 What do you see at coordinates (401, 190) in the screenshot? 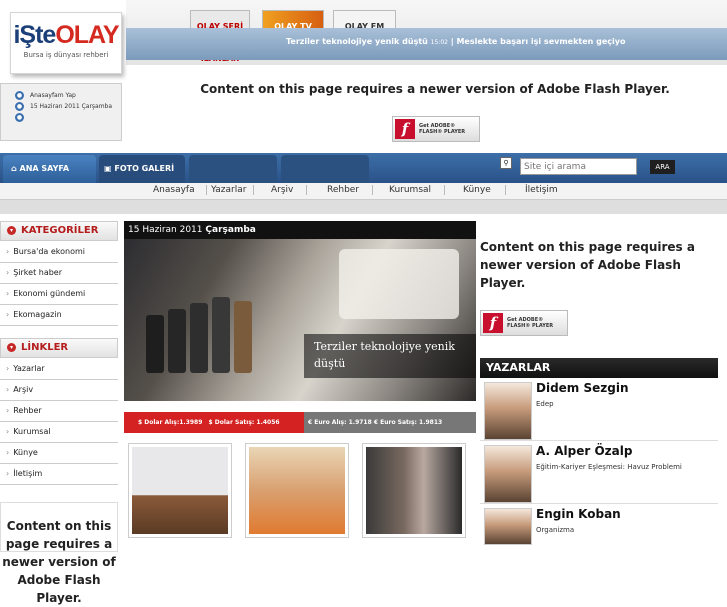
I see `subnav-kurumsal: Kurumsal` at bounding box center [401, 190].